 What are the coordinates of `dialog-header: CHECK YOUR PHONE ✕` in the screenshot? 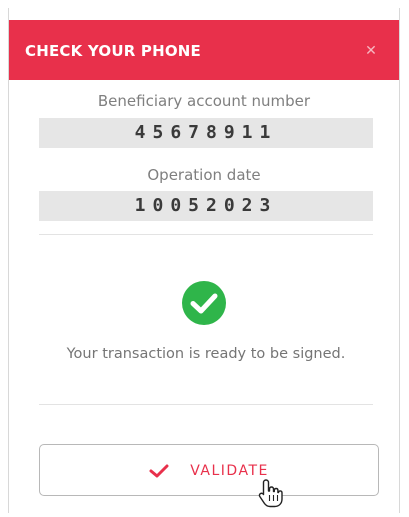 It's located at (204, 50).